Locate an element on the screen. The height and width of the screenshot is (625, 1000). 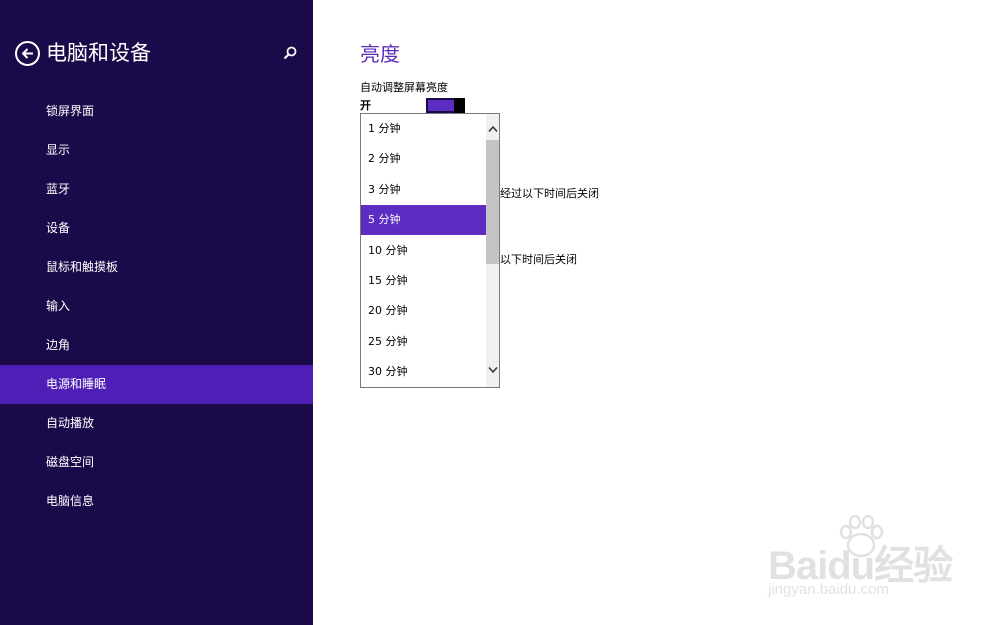
chevron-up-icon is located at coordinates (493, 129).